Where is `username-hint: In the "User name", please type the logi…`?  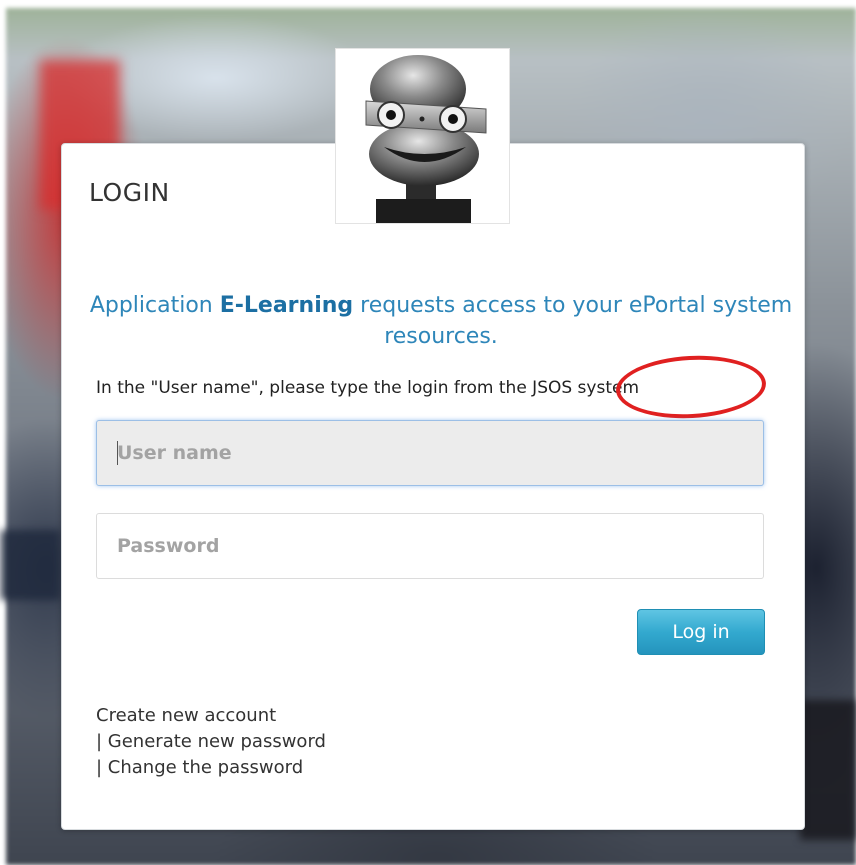
username-hint: In the "User name", please type the logi… is located at coordinates (368, 388).